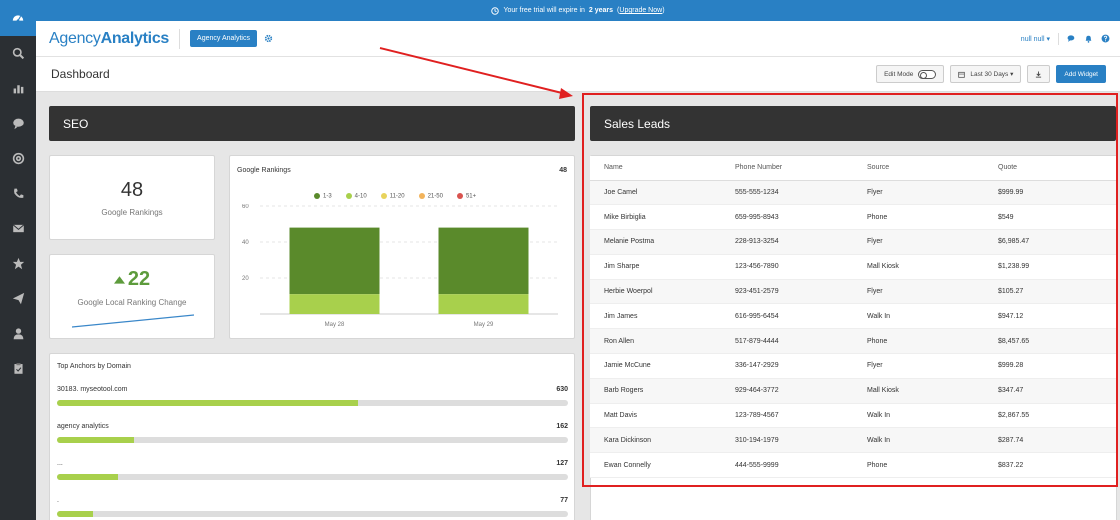 Image resolution: width=1120 pixels, height=520 pixels. Describe the element at coordinates (476, 73) in the screenshot. I see `annotation-arrow` at that location.